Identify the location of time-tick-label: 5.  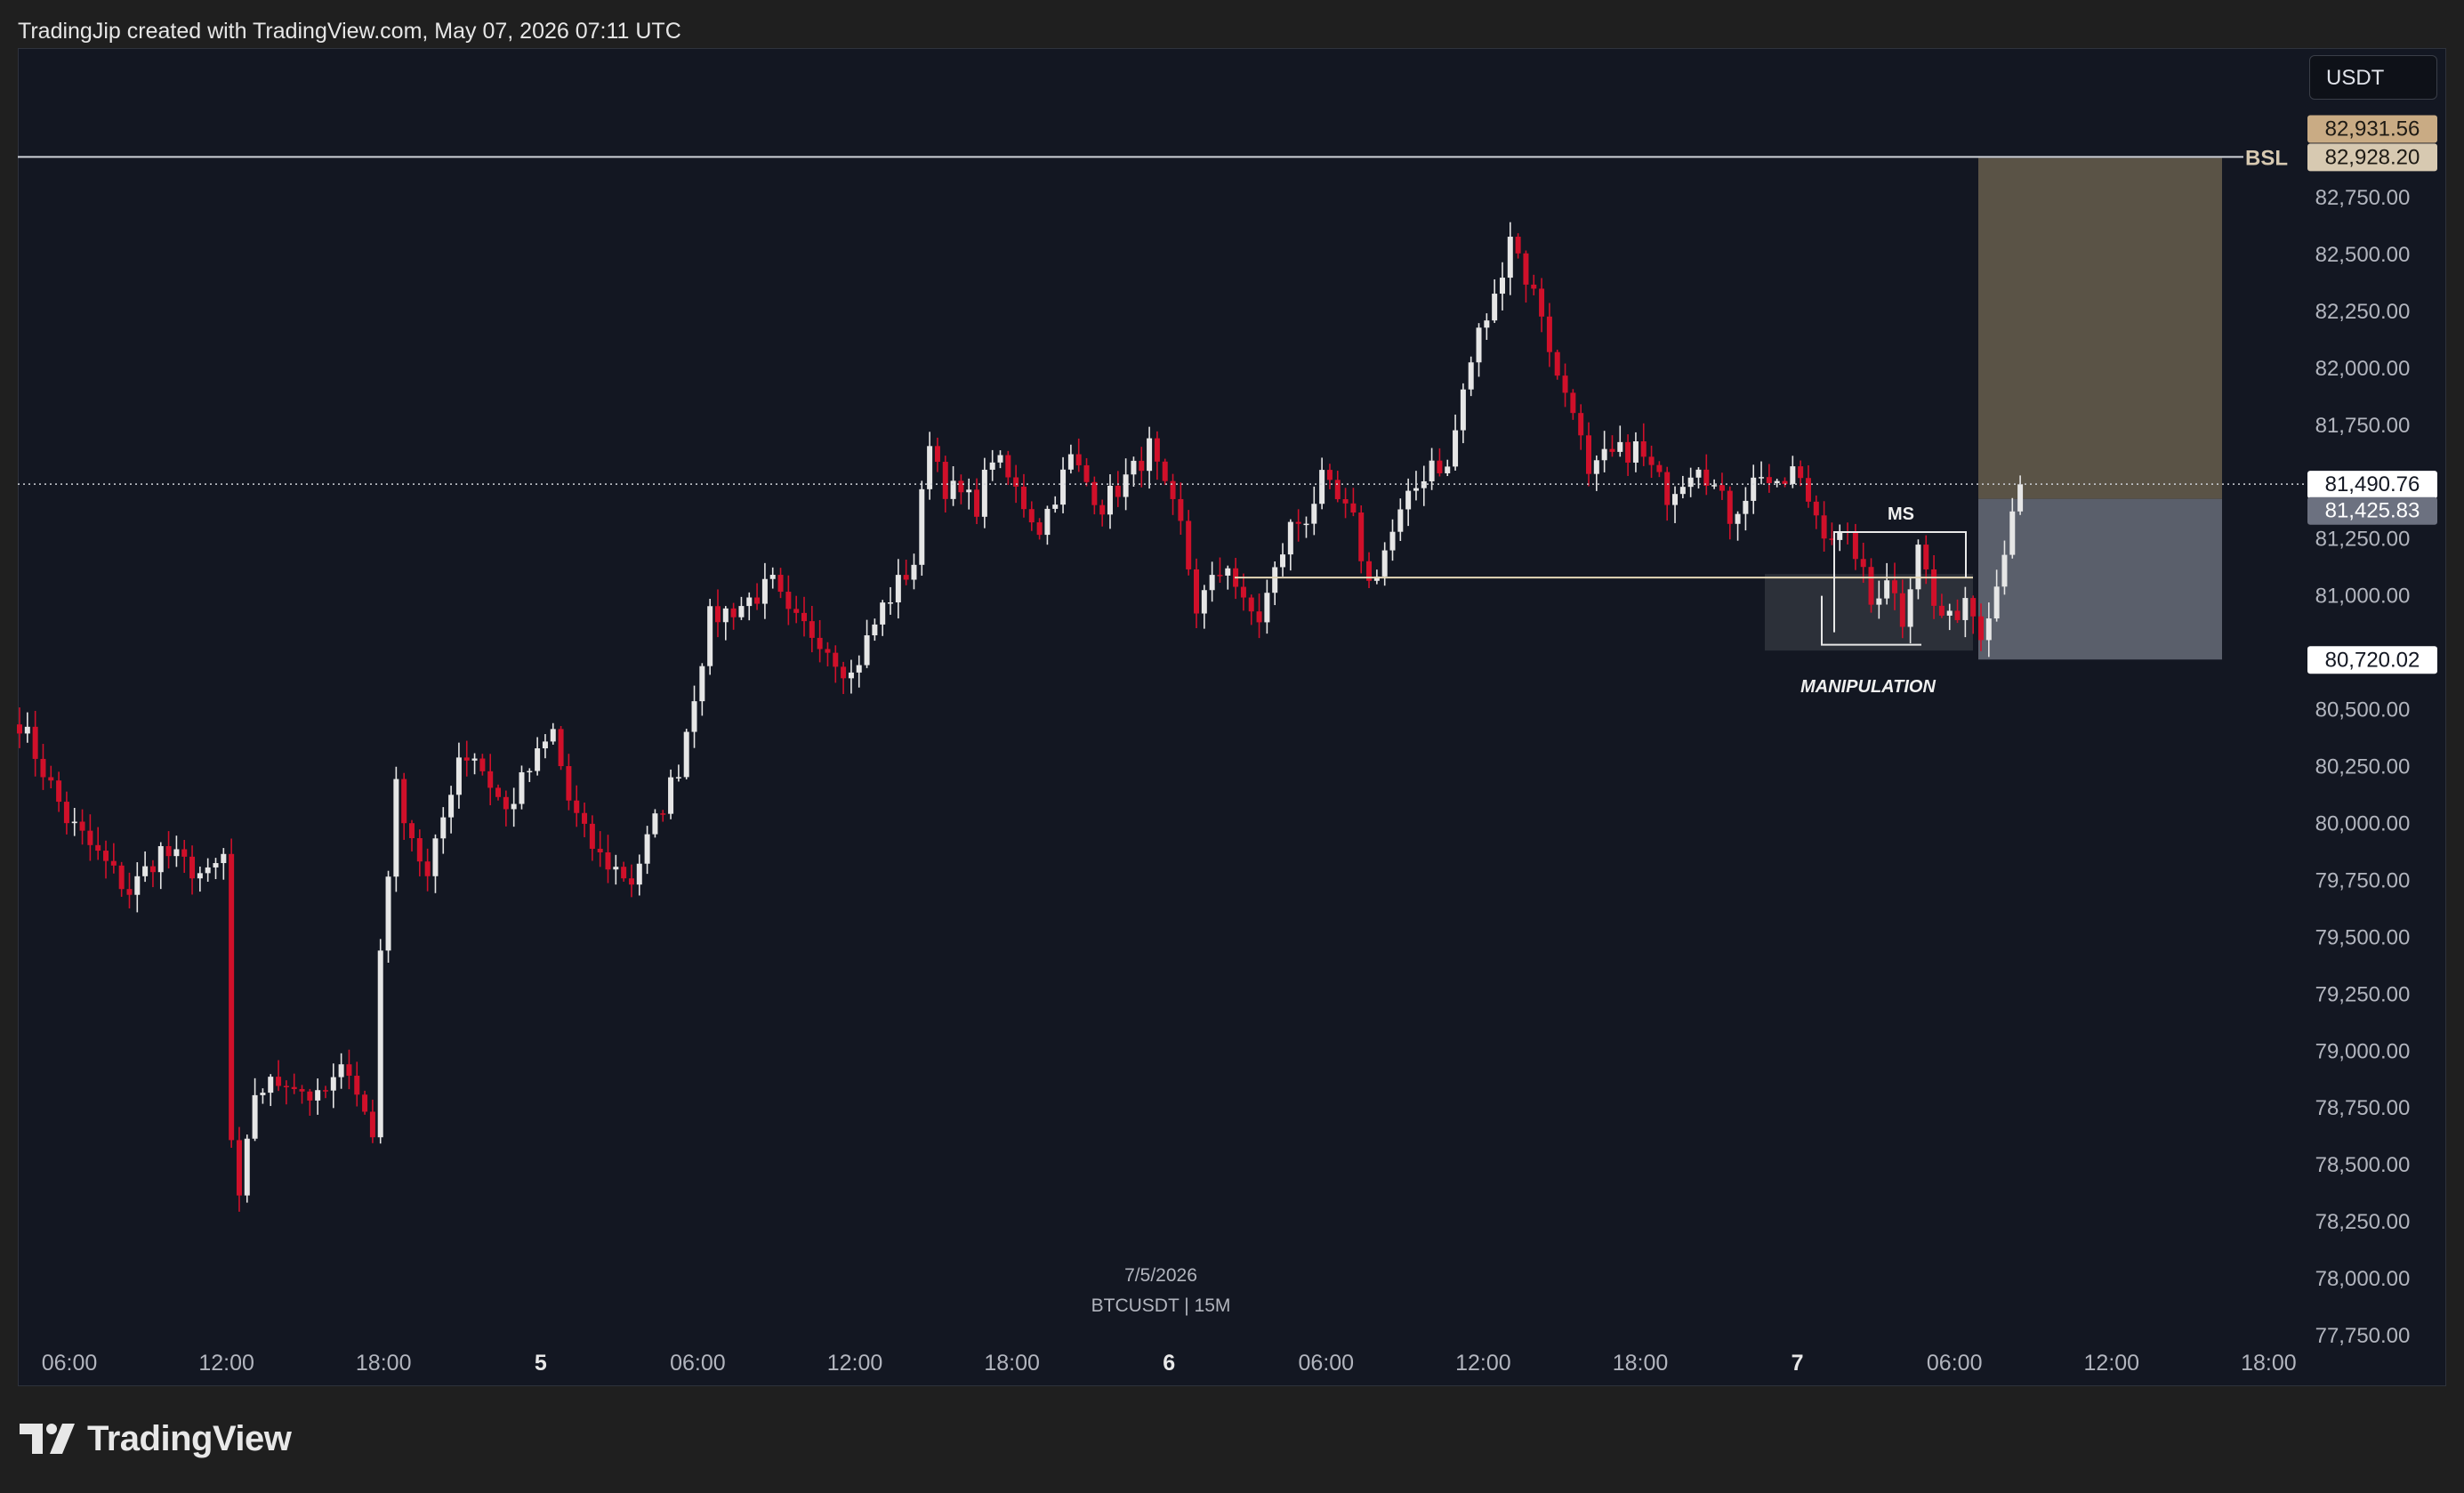
(541, 1363).